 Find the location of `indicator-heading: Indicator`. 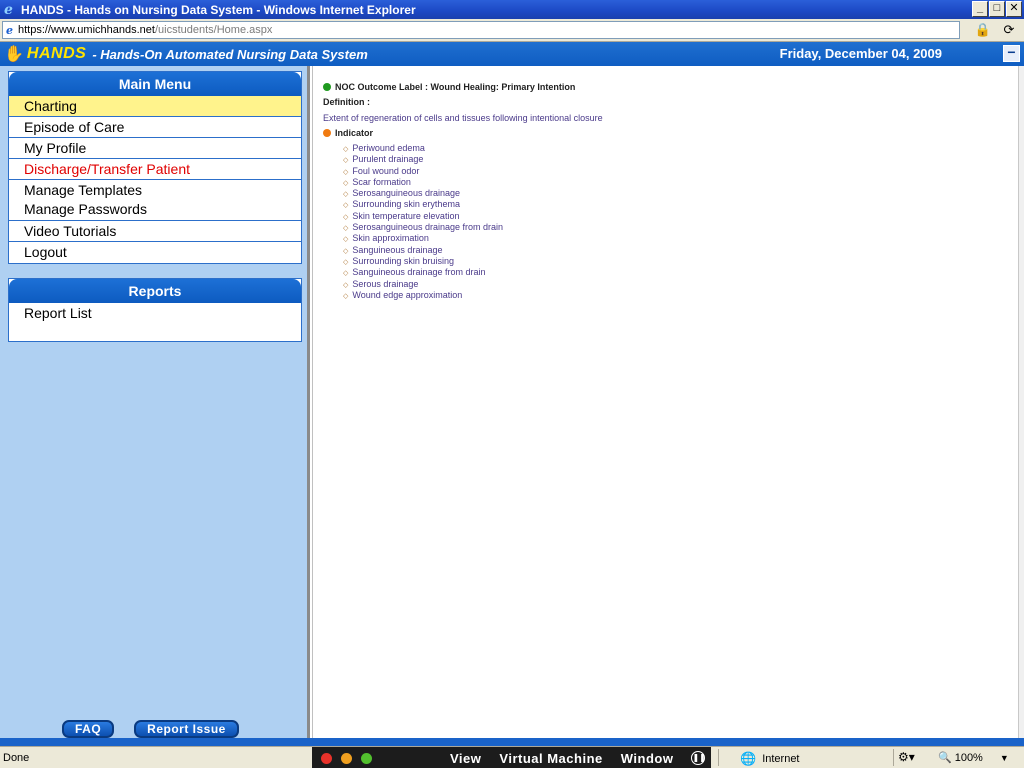

indicator-heading: Indicator is located at coordinates (348, 133).